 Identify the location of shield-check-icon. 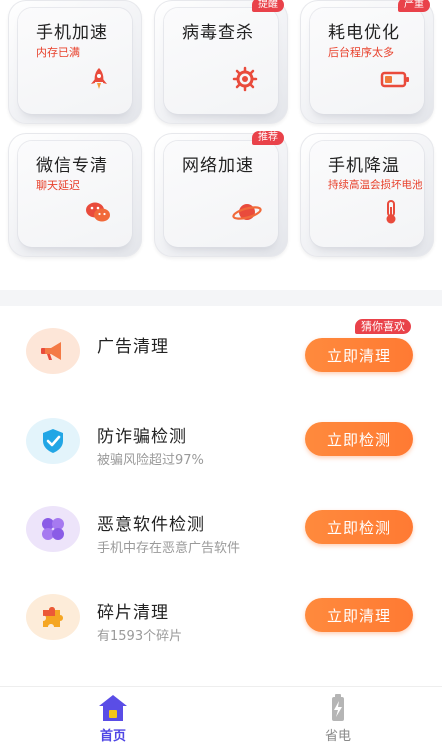
(53, 441).